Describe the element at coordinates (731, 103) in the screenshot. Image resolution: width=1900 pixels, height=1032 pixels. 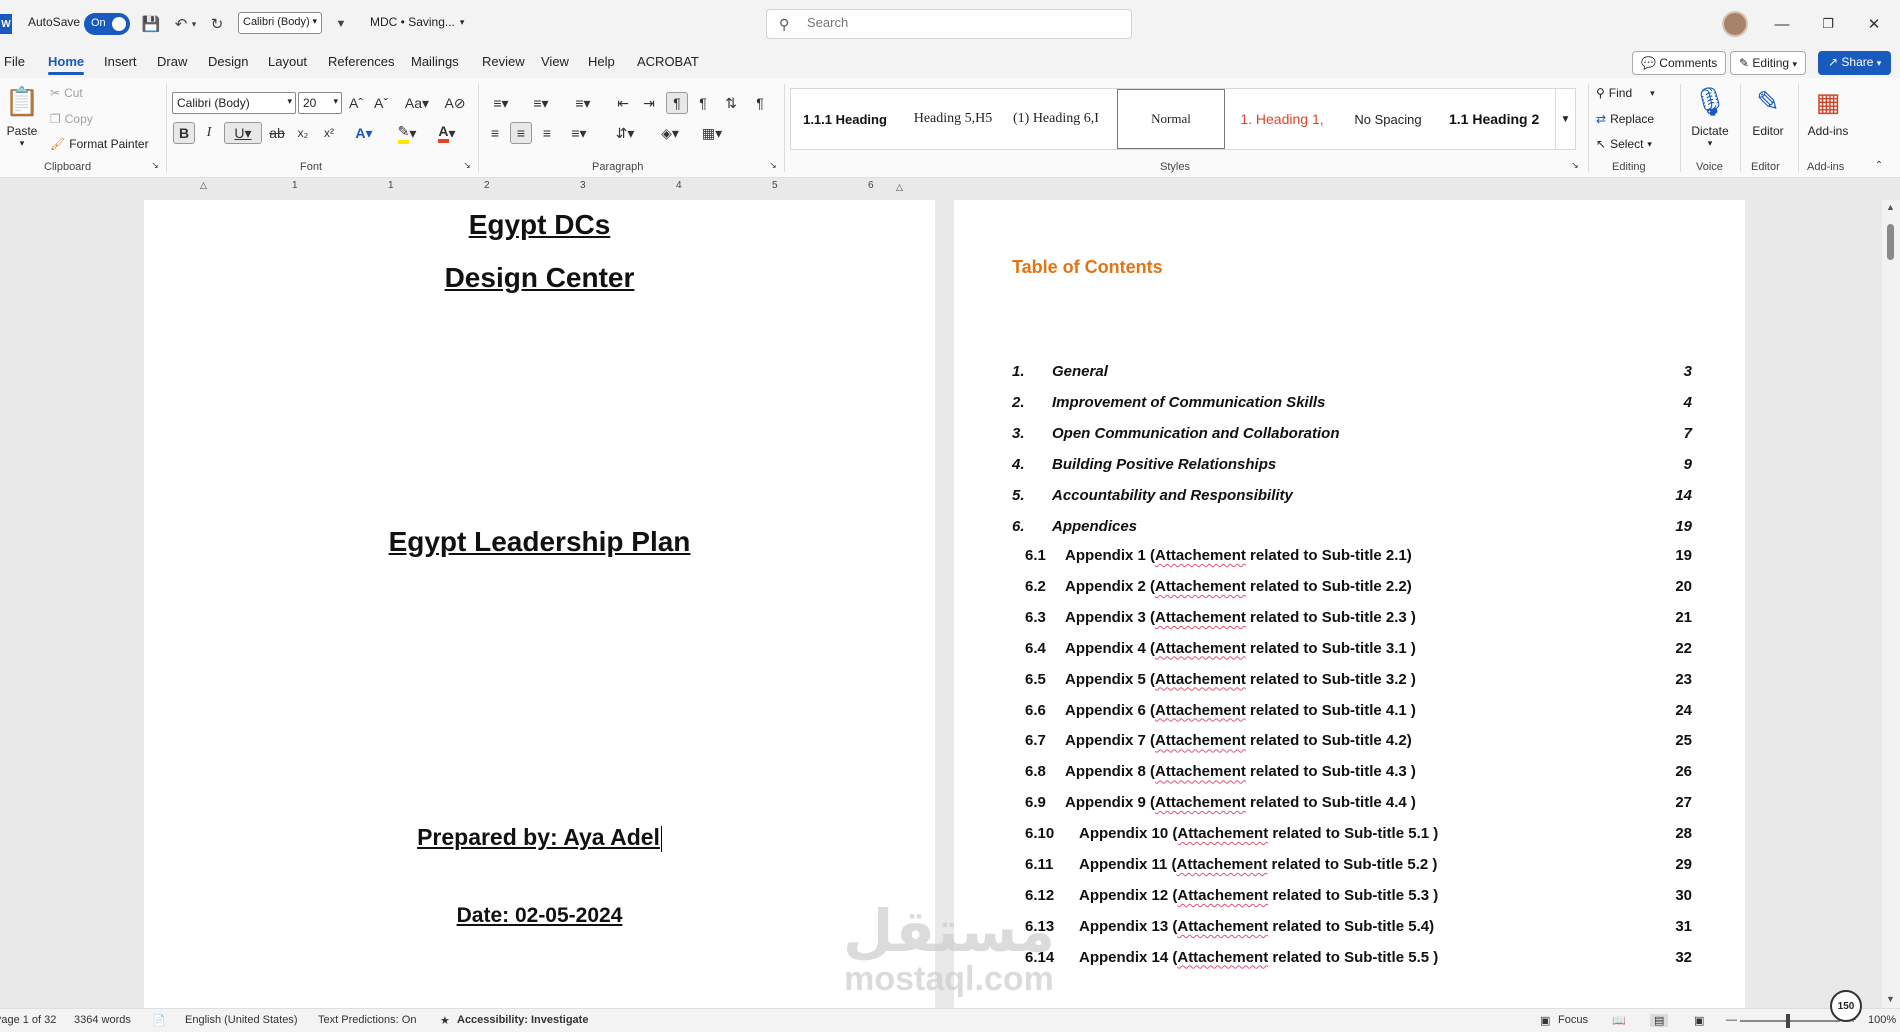
I see `sort-icon: ⇅` at that location.